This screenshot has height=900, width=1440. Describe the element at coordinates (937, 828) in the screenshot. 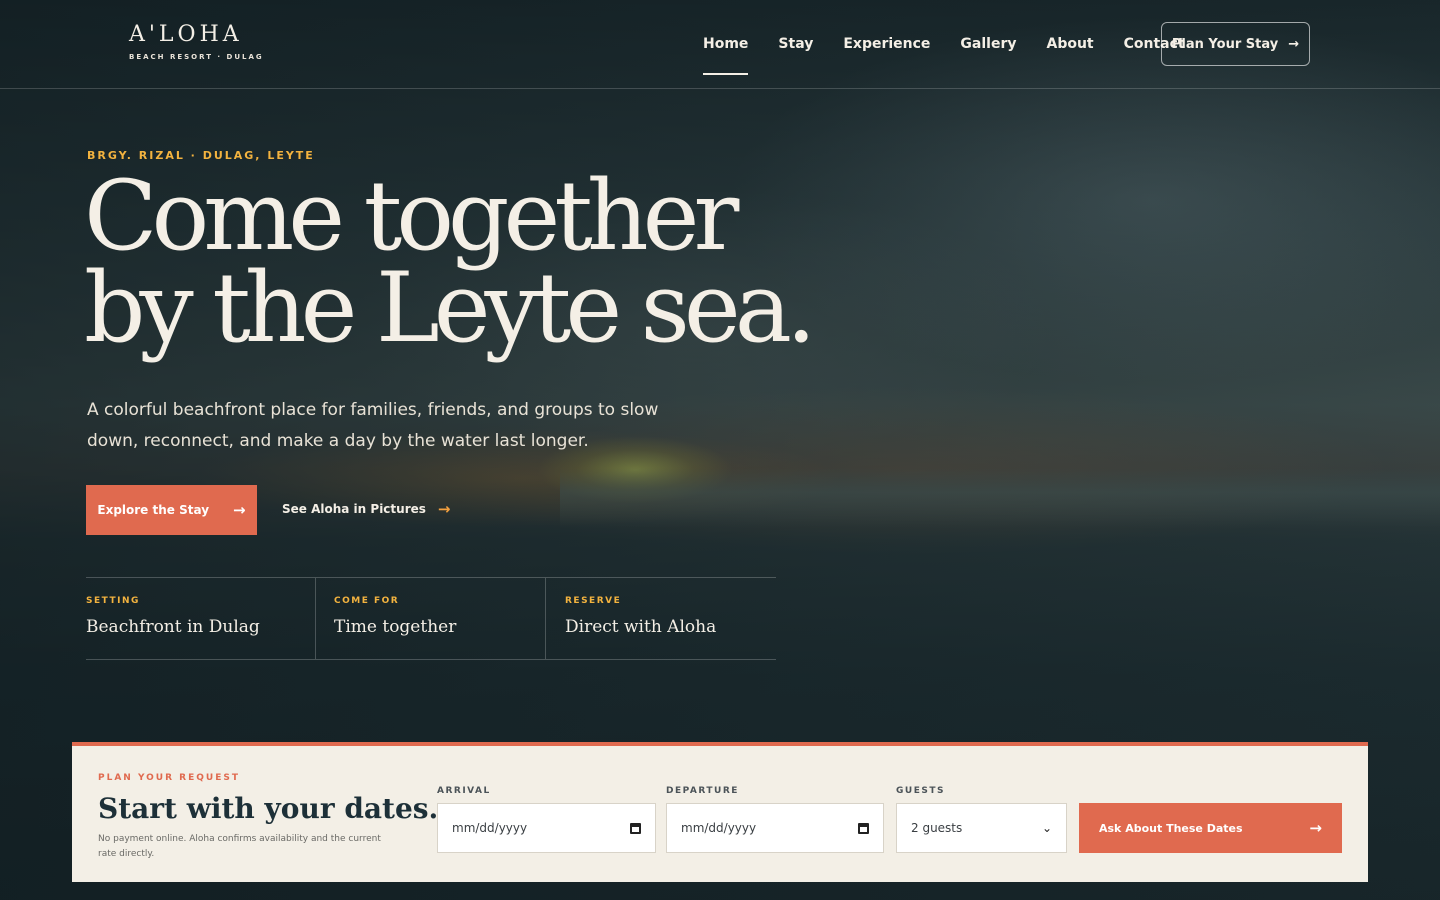

I see `guests-value: 2 guests` at that location.